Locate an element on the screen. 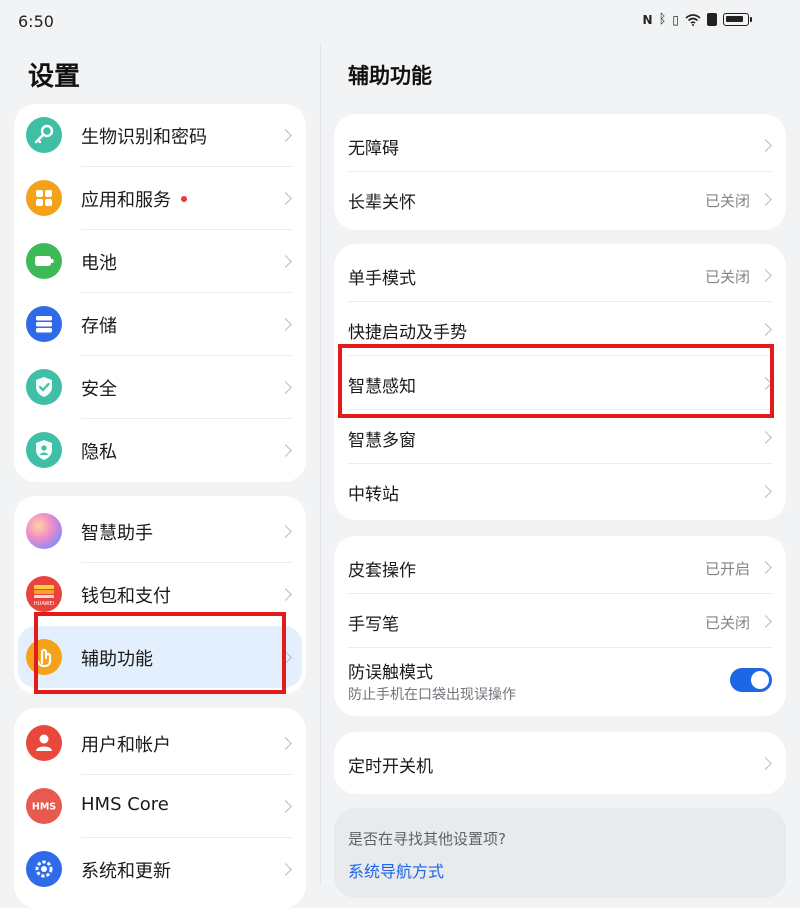 The width and height of the screenshot is (800, 908). settings-item-system-update: 系统和更新 is located at coordinates (160, 869).